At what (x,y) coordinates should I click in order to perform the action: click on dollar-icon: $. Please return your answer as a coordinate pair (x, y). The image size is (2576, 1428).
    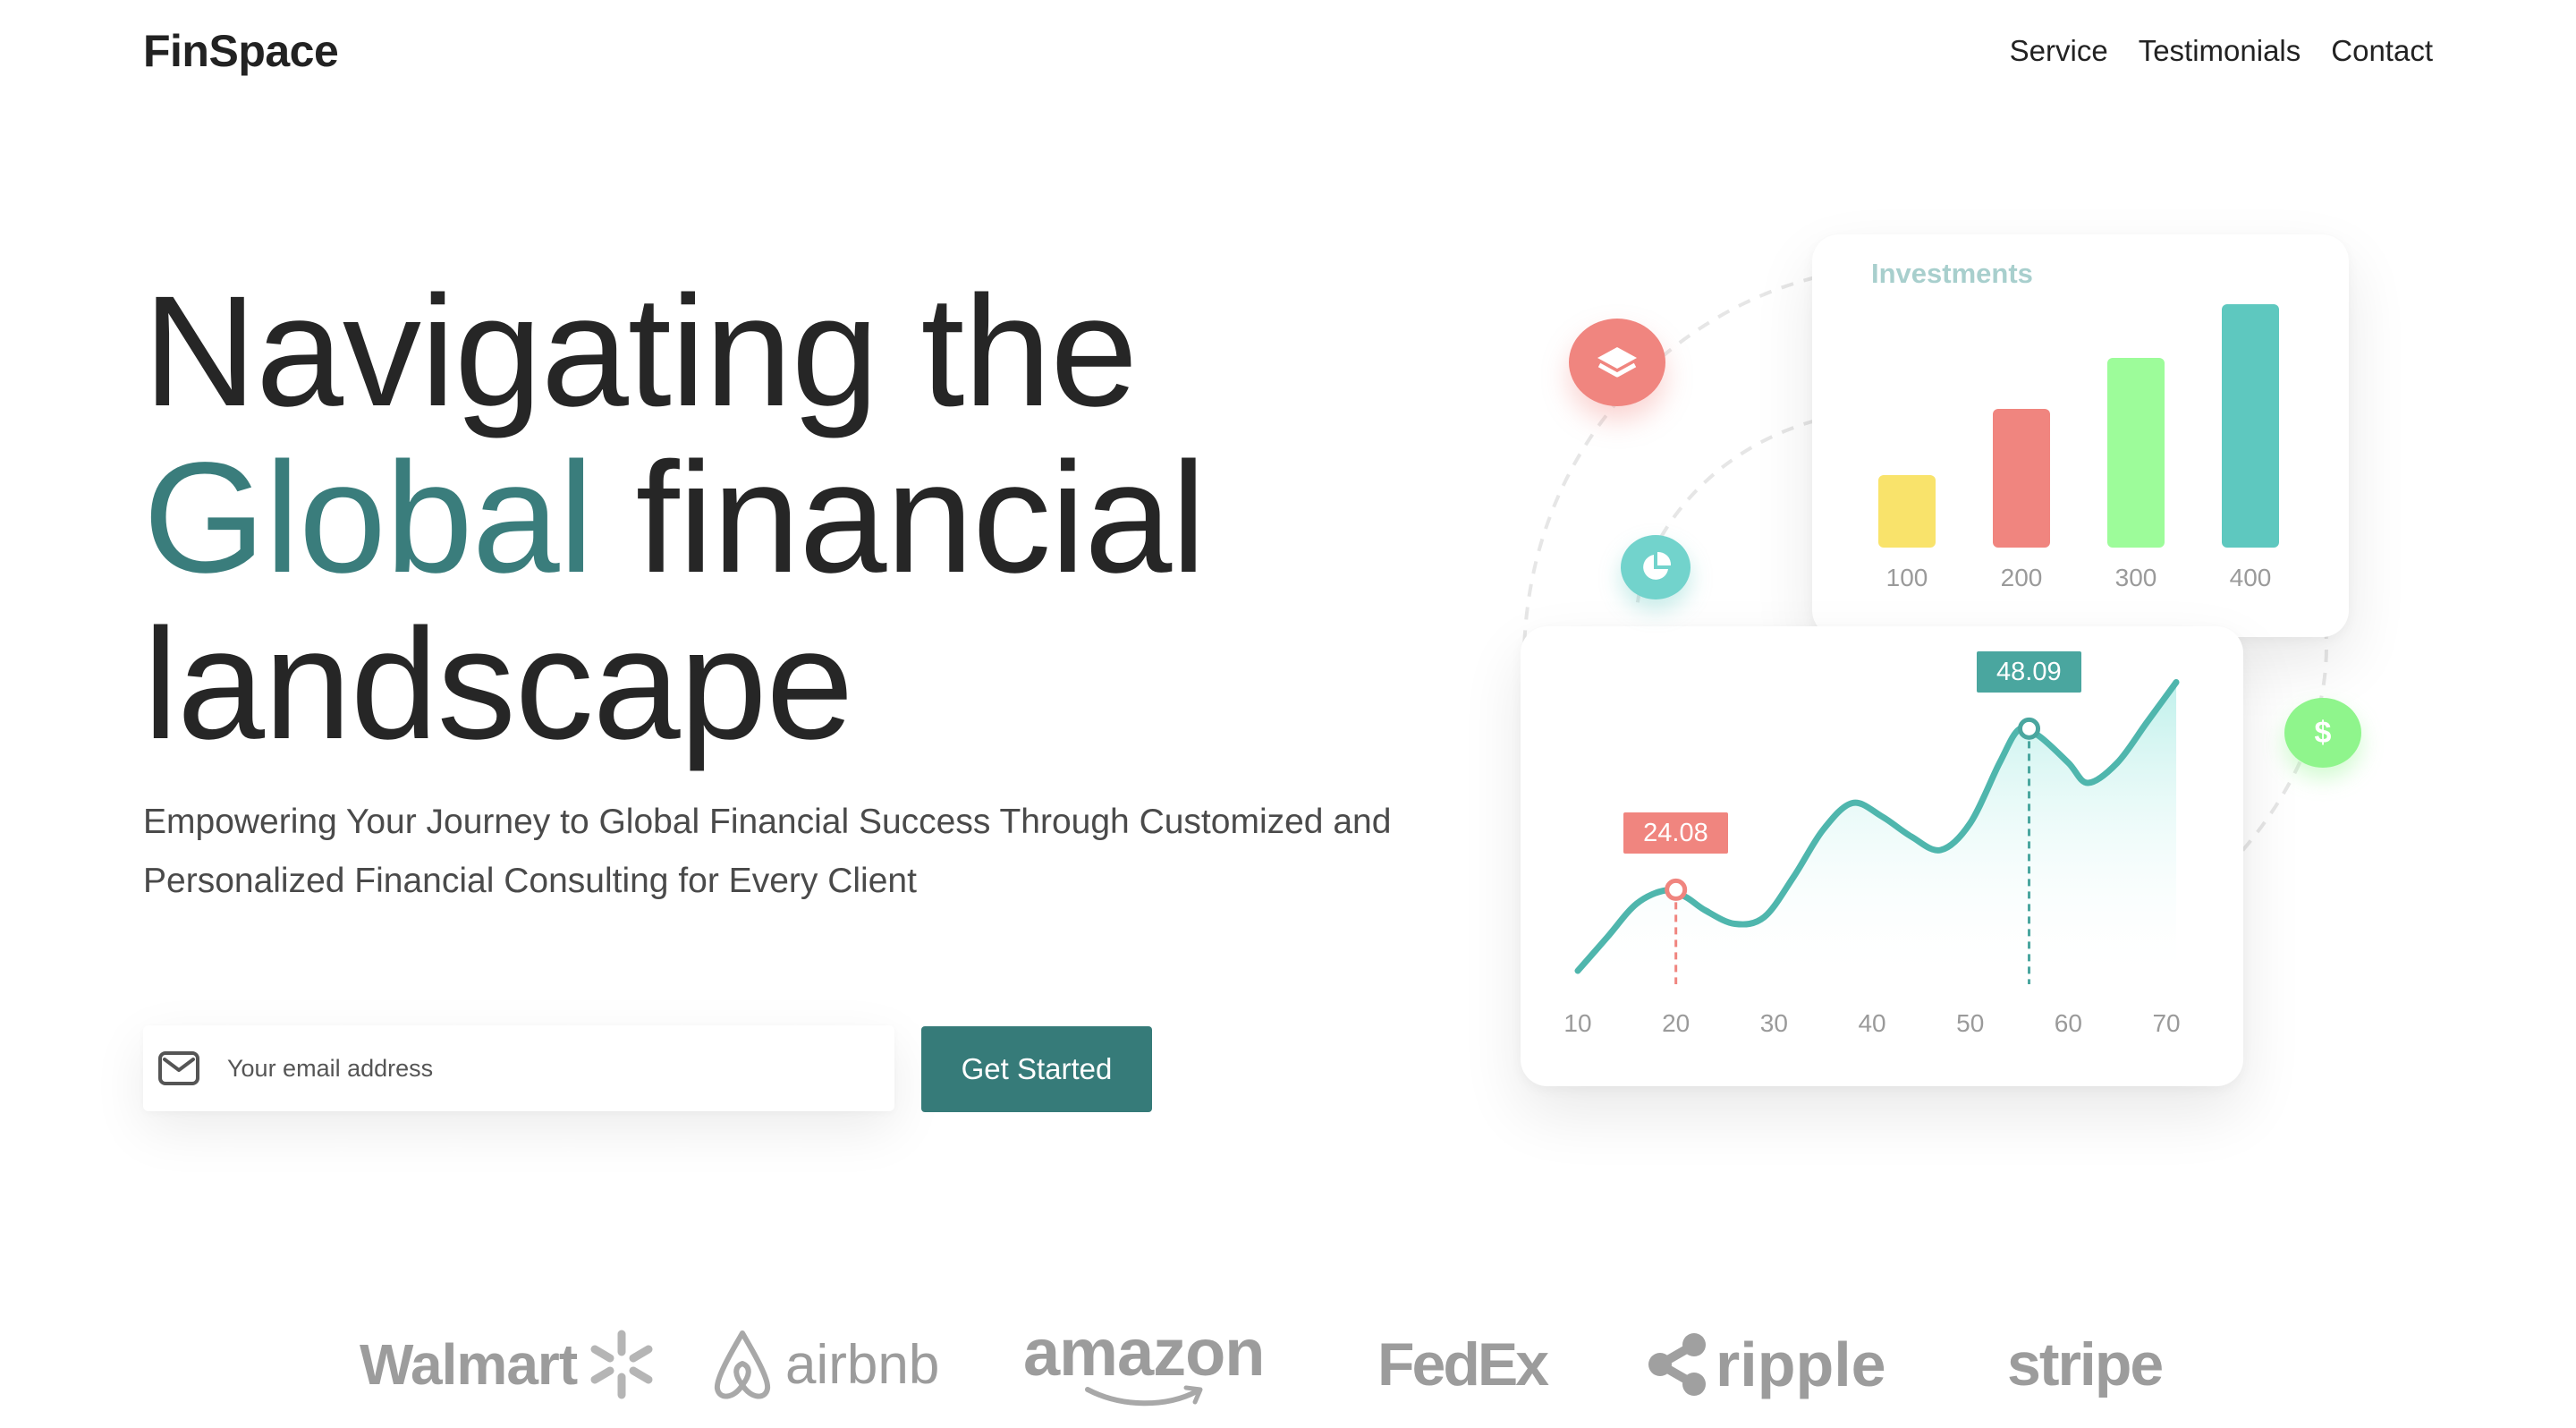
    Looking at the image, I should click on (2323, 733).